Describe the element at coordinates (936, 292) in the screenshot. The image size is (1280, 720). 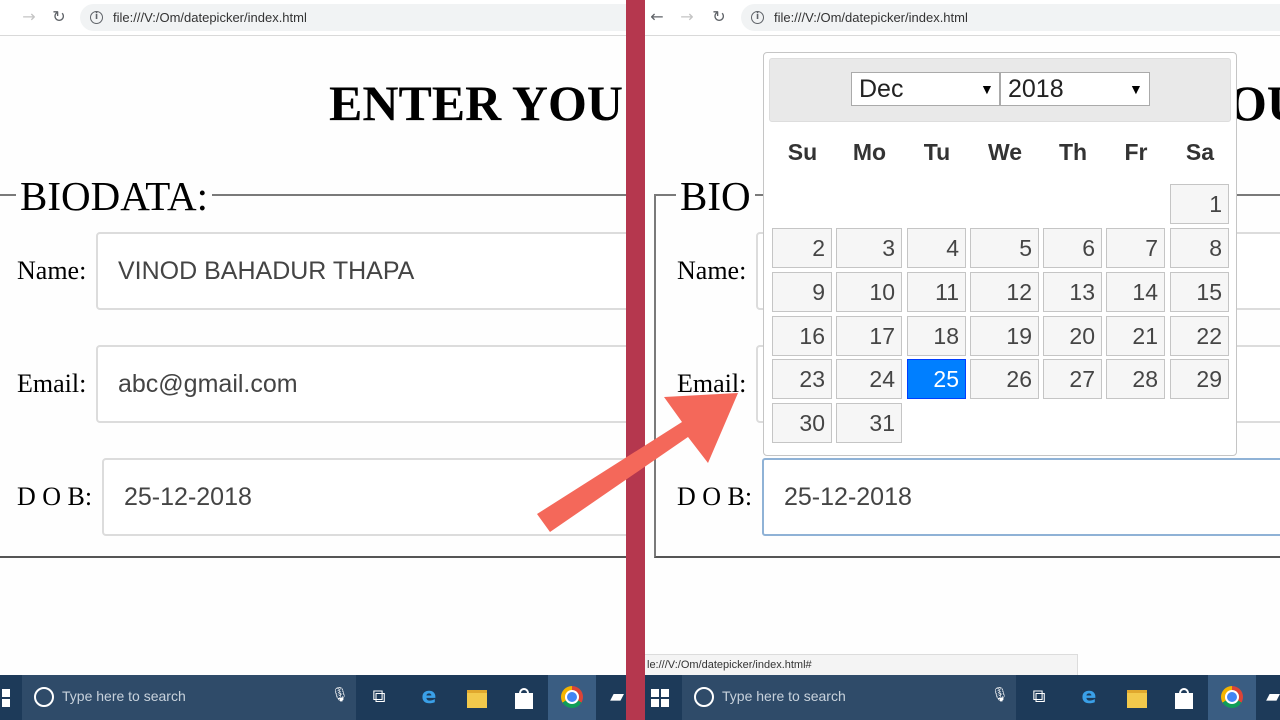
I see `day-cell-11: 11` at that location.